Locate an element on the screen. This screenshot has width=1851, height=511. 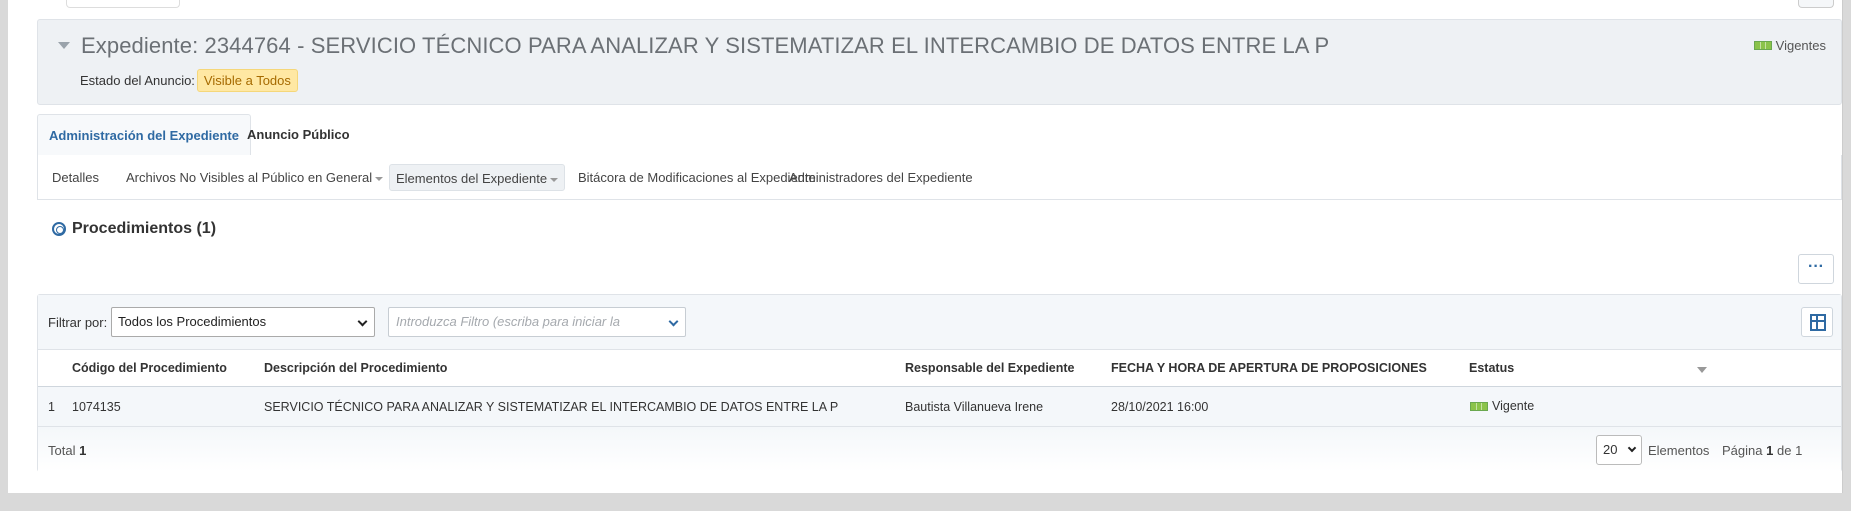
section-heading: Procedimientos (1) is located at coordinates (134, 229).